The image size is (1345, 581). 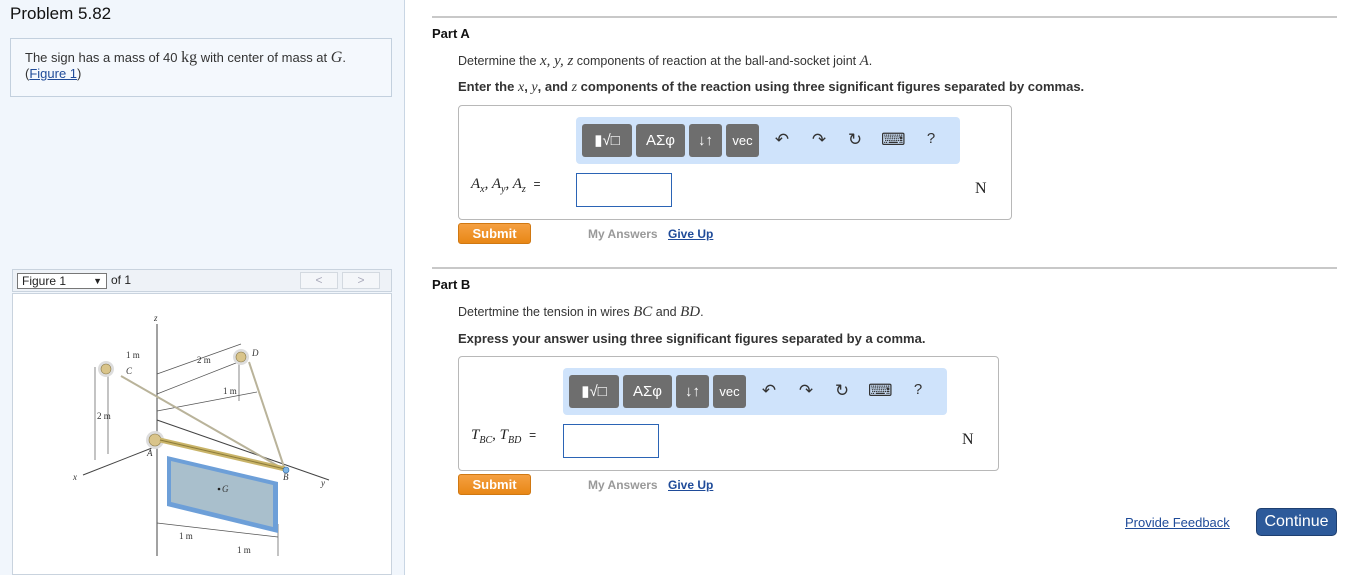 What do you see at coordinates (735, 162) in the screenshot?
I see `part-a-answer-box: ▮√□ ΑΣφ ↓↑ vec ↶ ↷ ↻ ⌨ ? Ax, Ay, Az = N` at bounding box center [735, 162].